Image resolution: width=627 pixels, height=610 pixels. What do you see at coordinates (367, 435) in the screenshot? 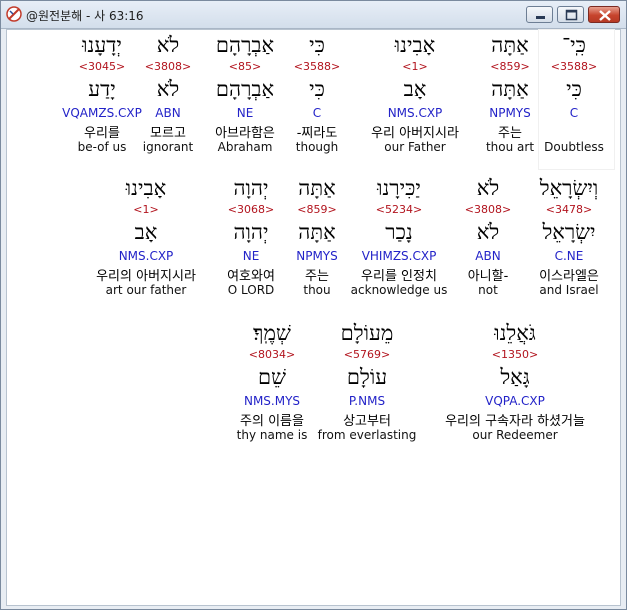
I see `english-gloss: from everlasting` at bounding box center [367, 435].